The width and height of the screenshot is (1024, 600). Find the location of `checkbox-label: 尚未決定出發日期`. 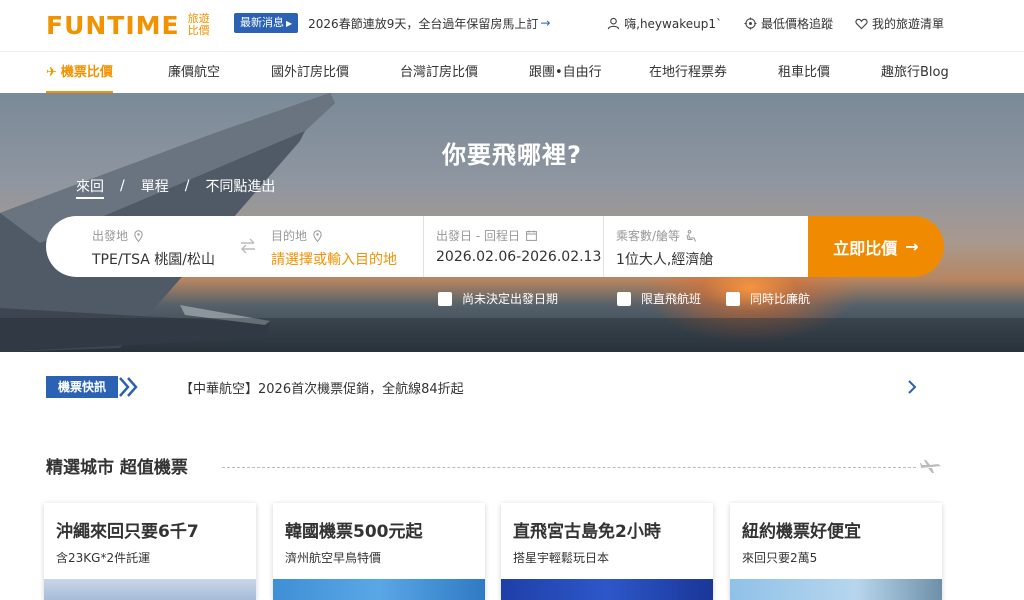

checkbox-label: 尚未決定出發日期 is located at coordinates (510, 299).